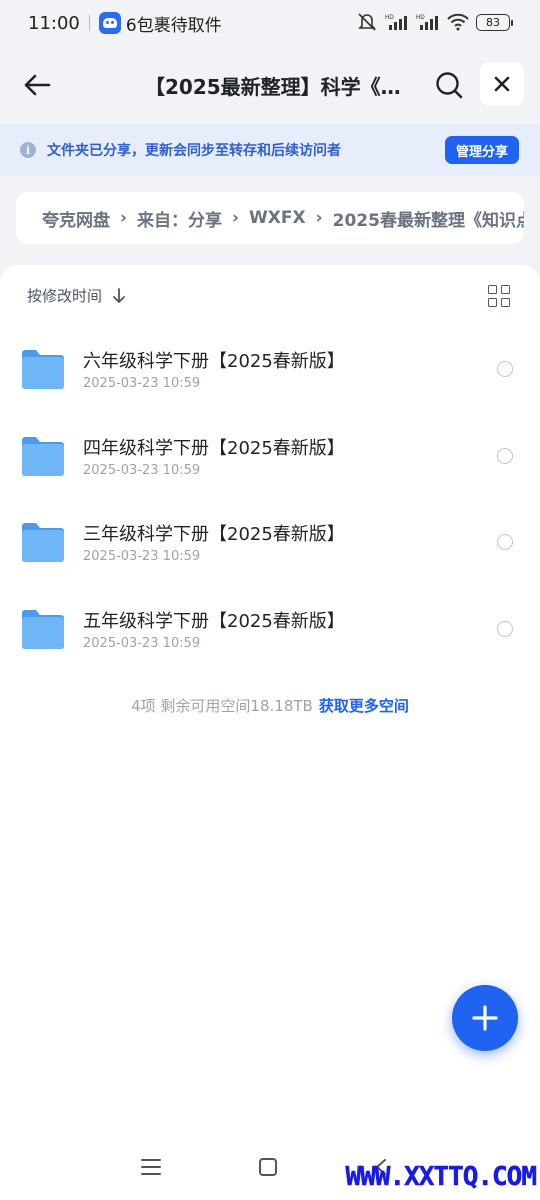 The width and height of the screenshot is (540, 1200). Describe the element at coordinates (482, 150) in the screenshot. I see `manage-share-button: 管理分享` at that location.